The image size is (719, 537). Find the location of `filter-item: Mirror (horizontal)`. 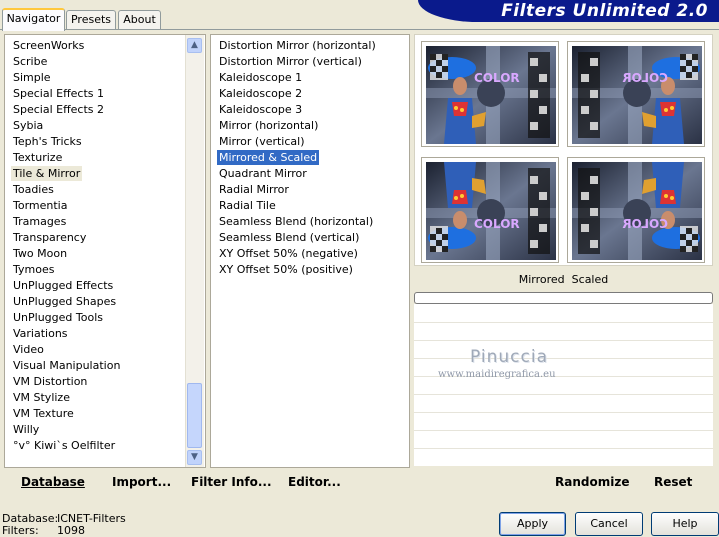

filter-item: Mirror (horizontal) is located at coordinates (268, 125).